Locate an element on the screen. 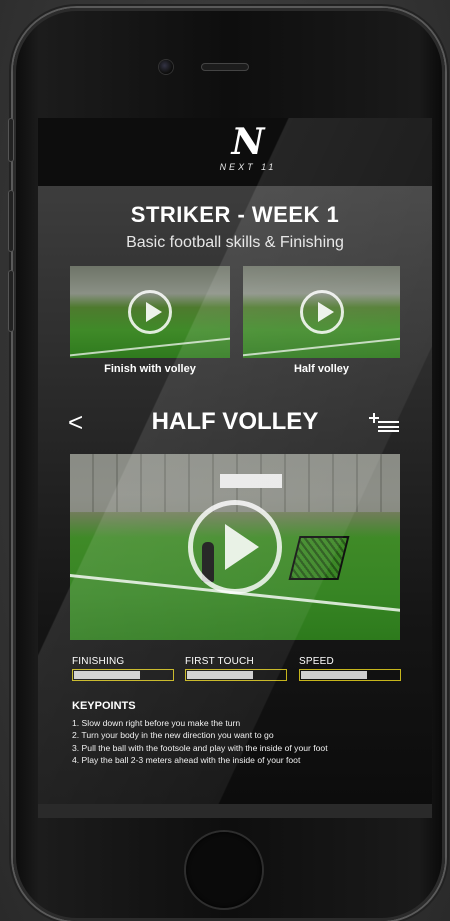  keypoints-title: KEYPOINTS is located at coordinates (104, 706).